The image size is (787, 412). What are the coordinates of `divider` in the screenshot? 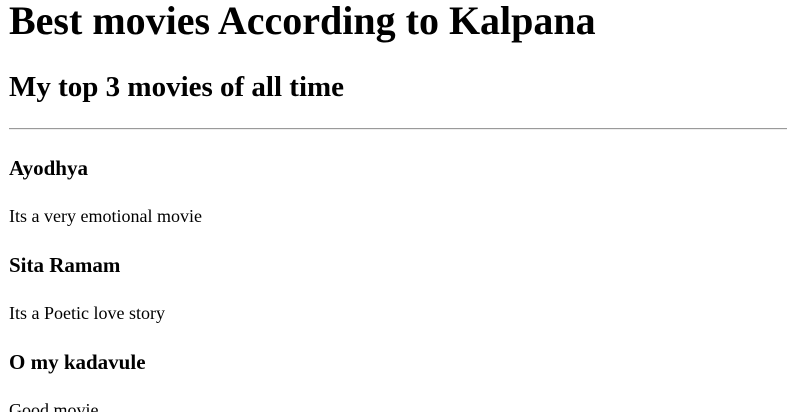 It's located at (398, 129).